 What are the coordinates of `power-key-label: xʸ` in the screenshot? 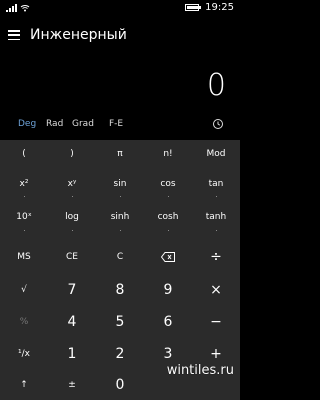 It's located at (72, 184).